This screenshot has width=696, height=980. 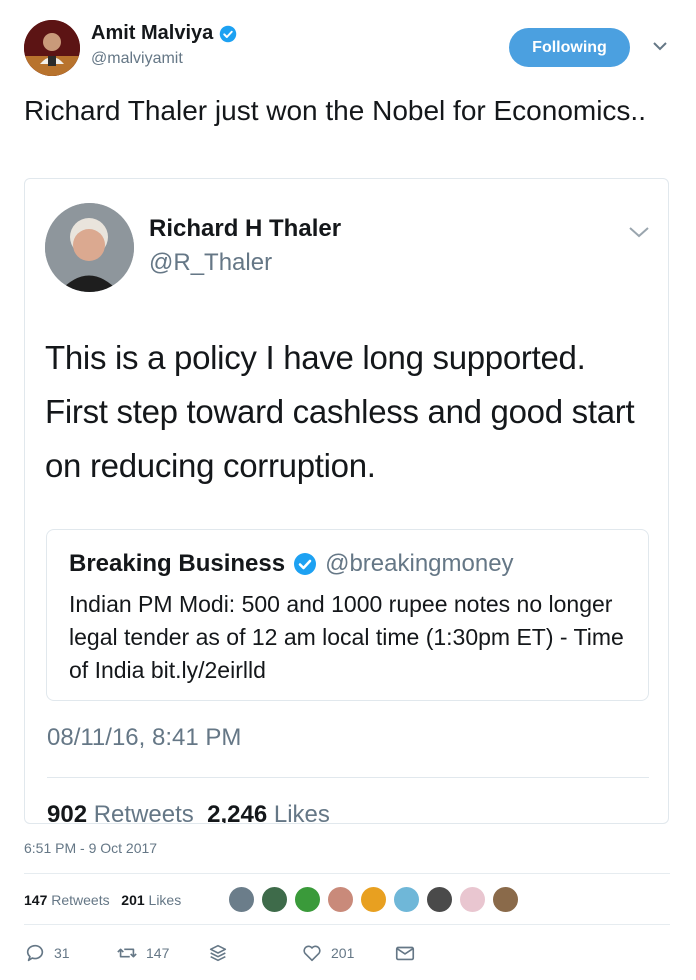 What do you see at coordinates (90, 848) in the screenshot?
I see `tweet-timestamp: 6:51 PM - 9 Oct 2017` at bounding box center [90, 848].